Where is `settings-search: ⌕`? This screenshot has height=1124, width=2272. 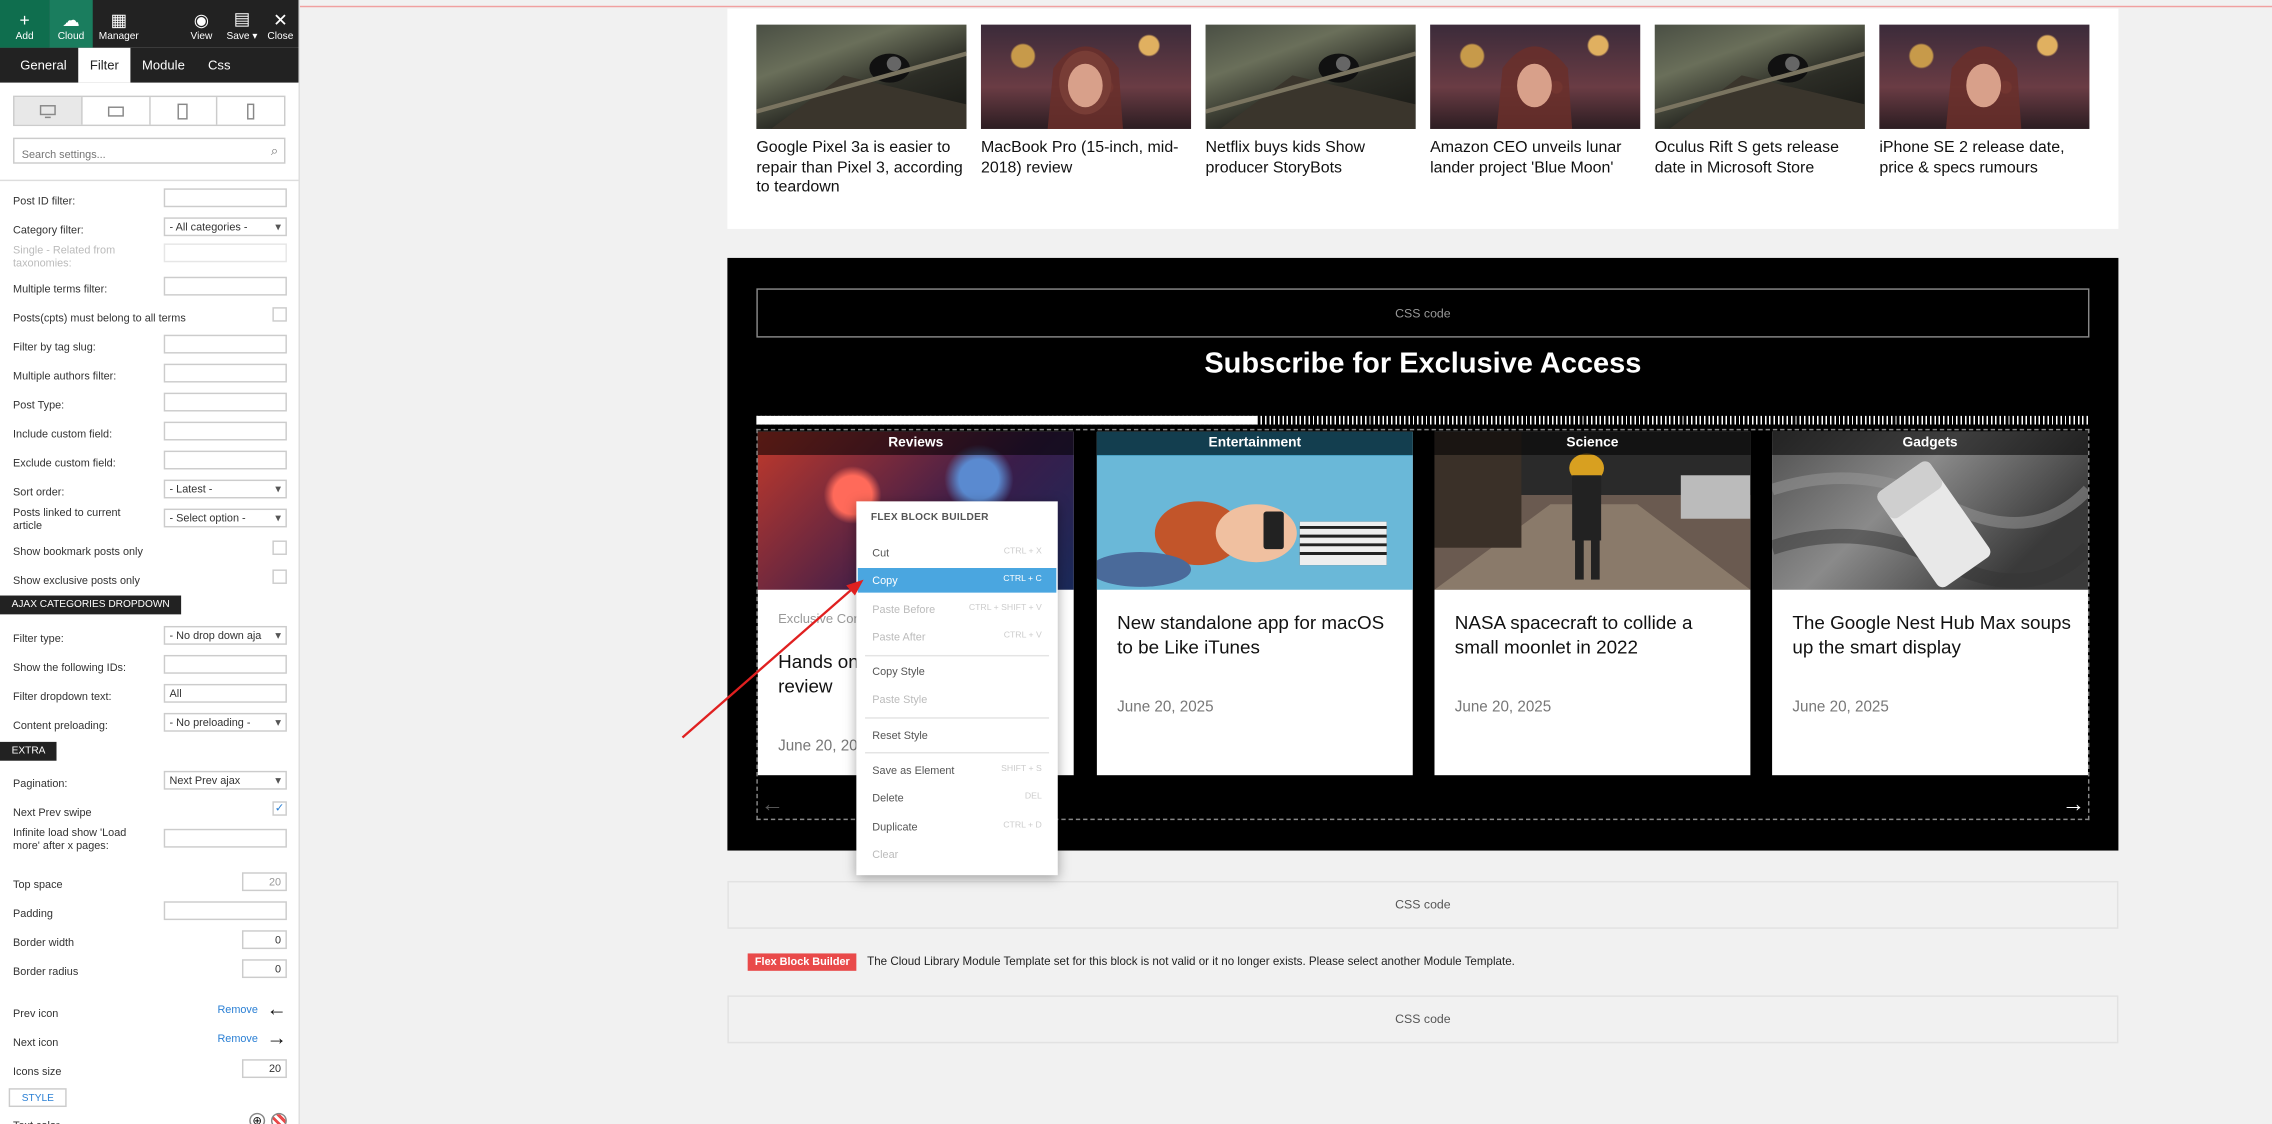 settings-search: ⌕ is located at coordinates (149, 151).